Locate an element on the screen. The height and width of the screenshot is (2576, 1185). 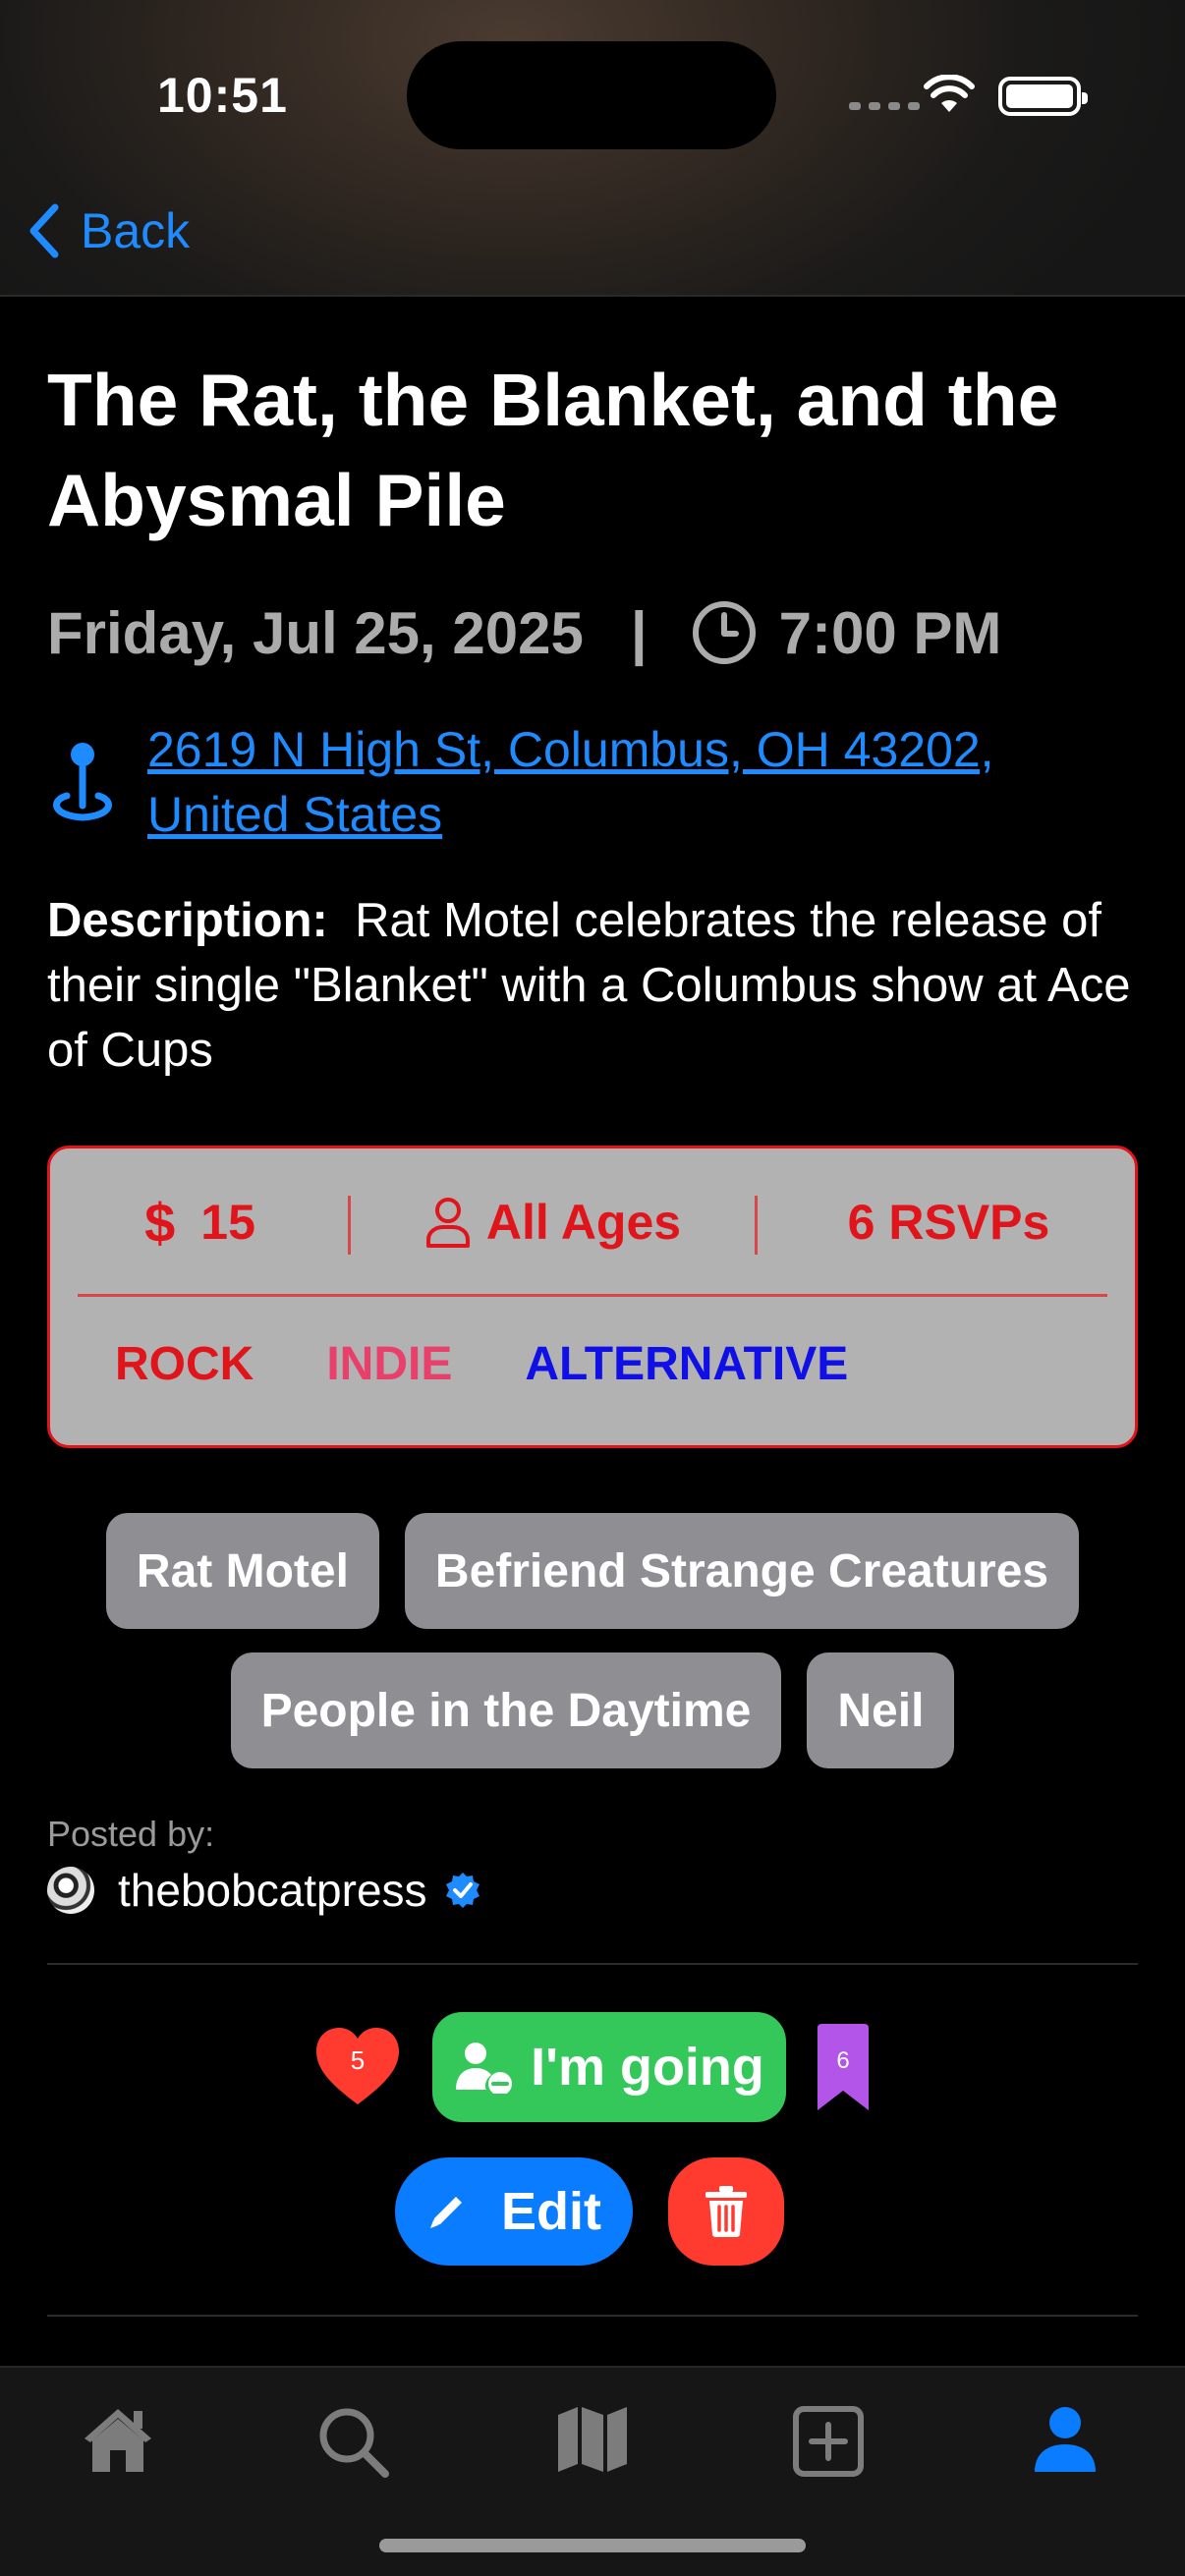
person-minus-icon is located at coordinates (485, 2068).